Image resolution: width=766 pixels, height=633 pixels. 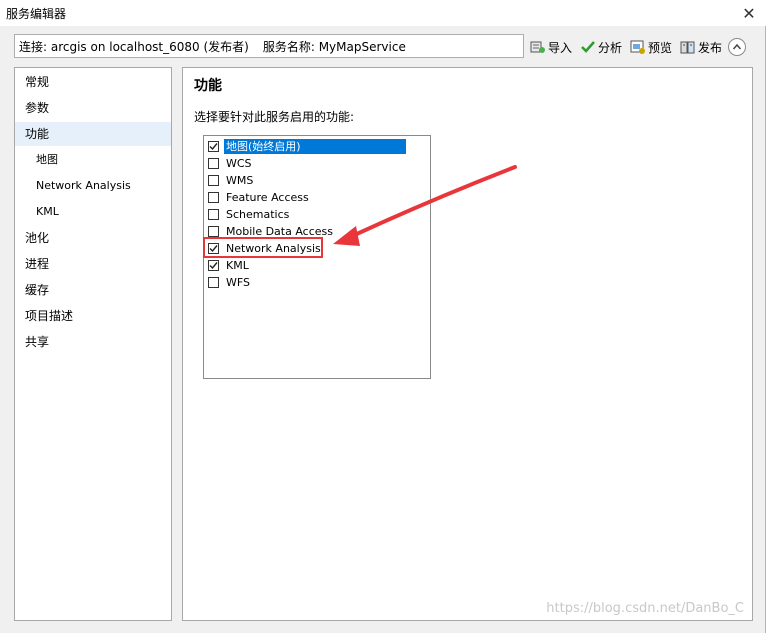 What do you see at coordinates (93, 290) in the screenshot?
I see `sidebar-item-caching: 缓存` at bounding box center [93, 290].